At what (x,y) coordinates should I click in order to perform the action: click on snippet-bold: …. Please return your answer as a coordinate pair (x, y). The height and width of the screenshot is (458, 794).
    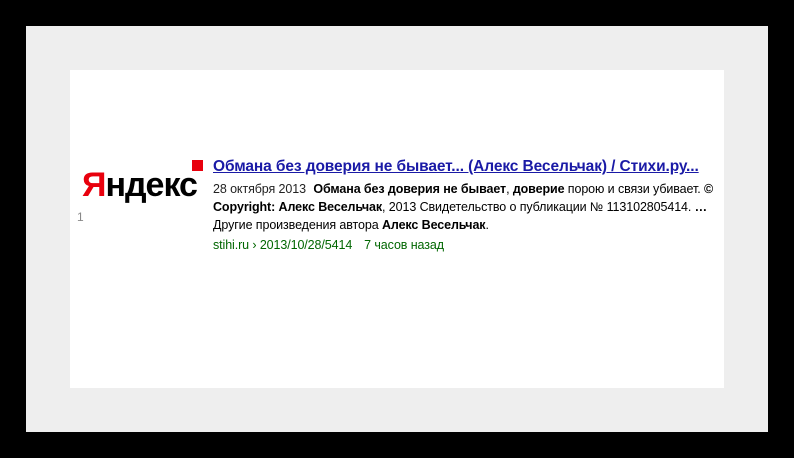
    Looking at the image, I should click on (701, 207).